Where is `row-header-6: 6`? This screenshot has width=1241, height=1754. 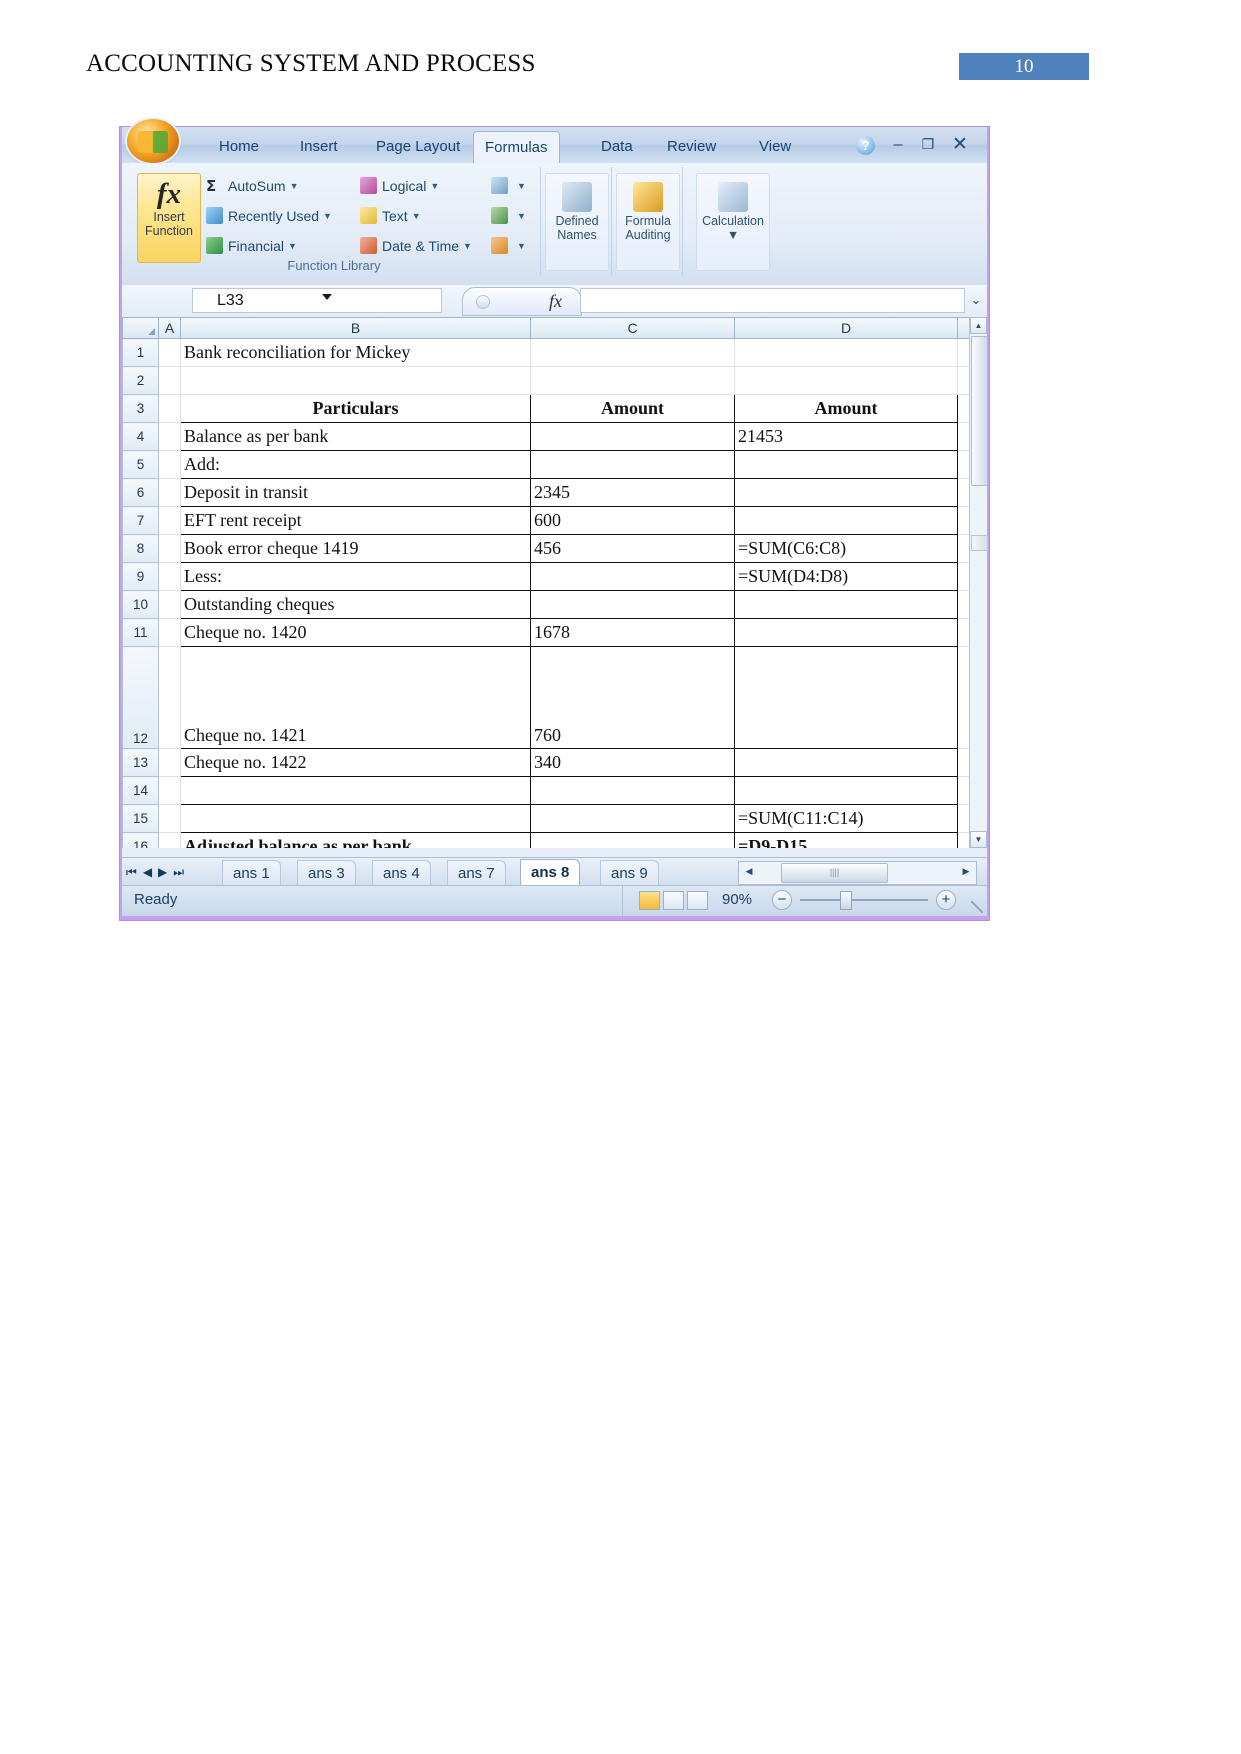
row-header-6: 6 is located at coordinates (140, 492).